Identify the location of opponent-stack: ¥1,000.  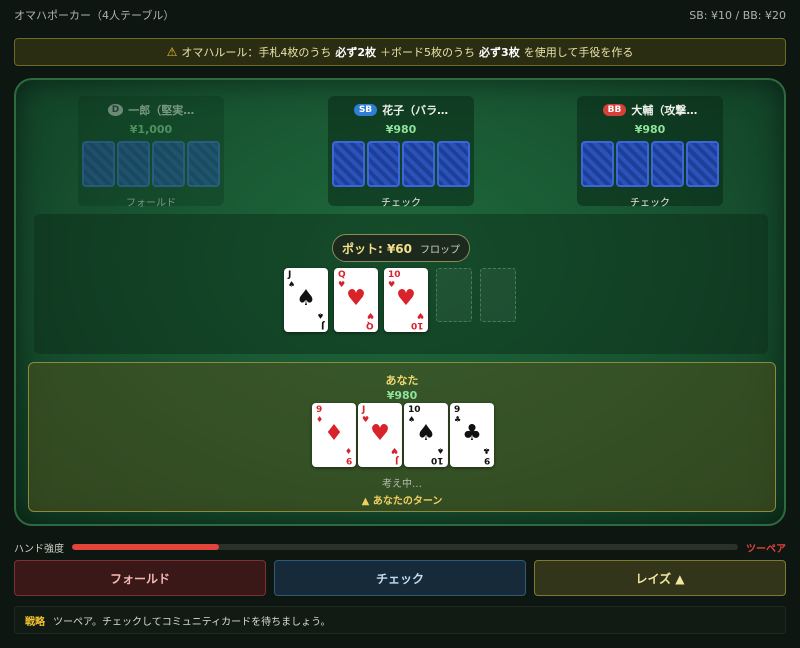
(151, 129).